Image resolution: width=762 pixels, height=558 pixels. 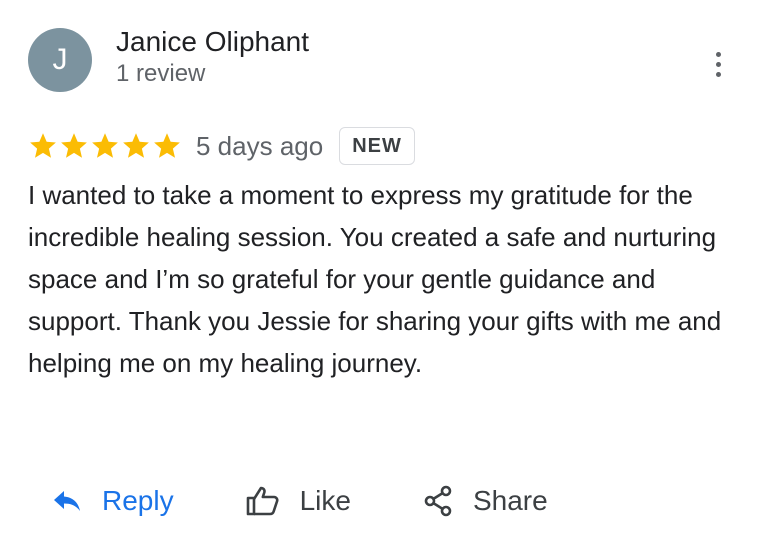 I want to click on like-label: Like, so click(x=325, y=500).